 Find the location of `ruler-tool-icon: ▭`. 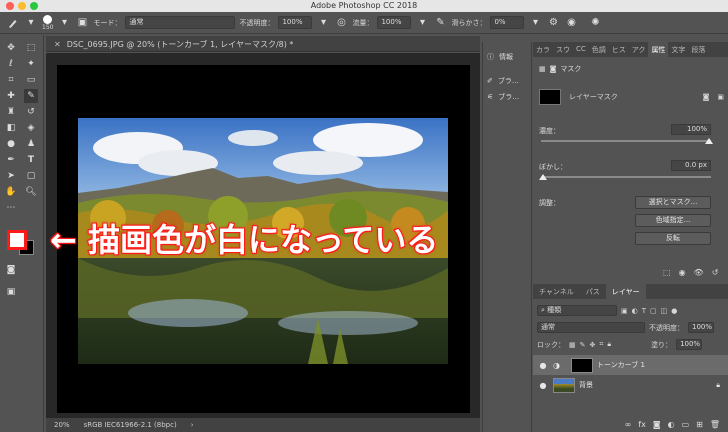

ruler-tool-icon: ▭ is located at coordinates (31, 80).